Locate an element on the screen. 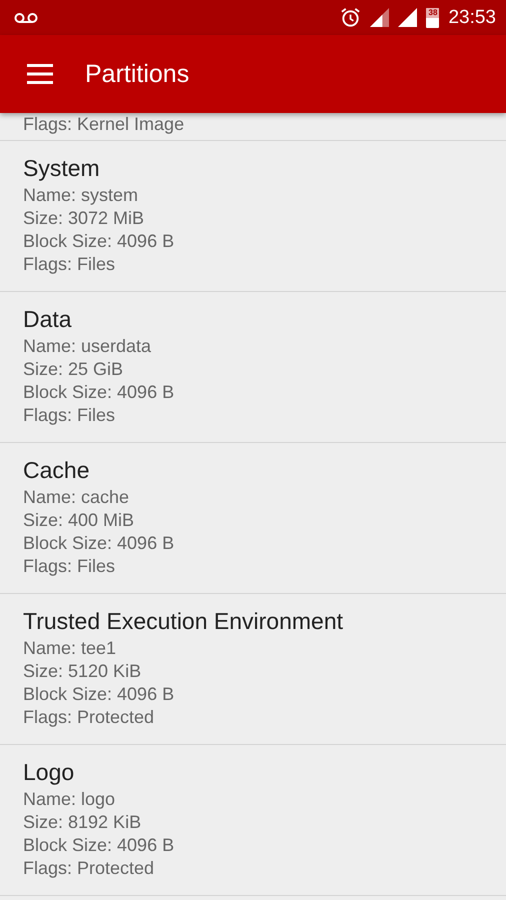 The image size is (506, 900). partition-detail: Size: 5120 KiB is located at coordinates (82, 671).